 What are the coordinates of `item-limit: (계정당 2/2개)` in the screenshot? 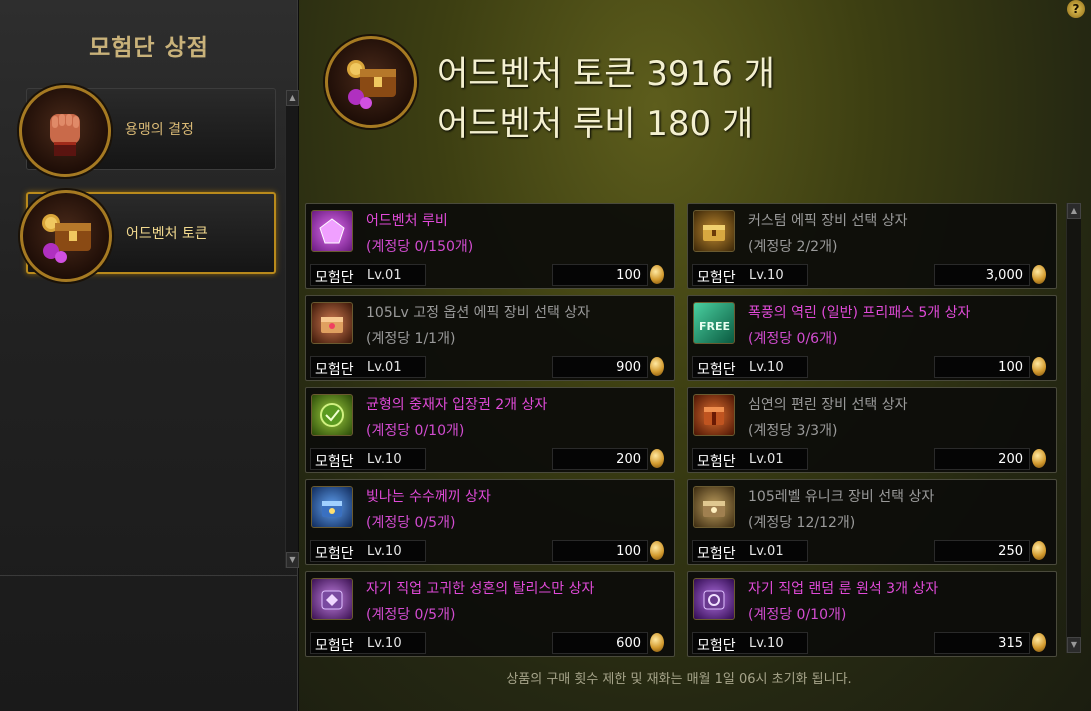 It's located at (793, 247).